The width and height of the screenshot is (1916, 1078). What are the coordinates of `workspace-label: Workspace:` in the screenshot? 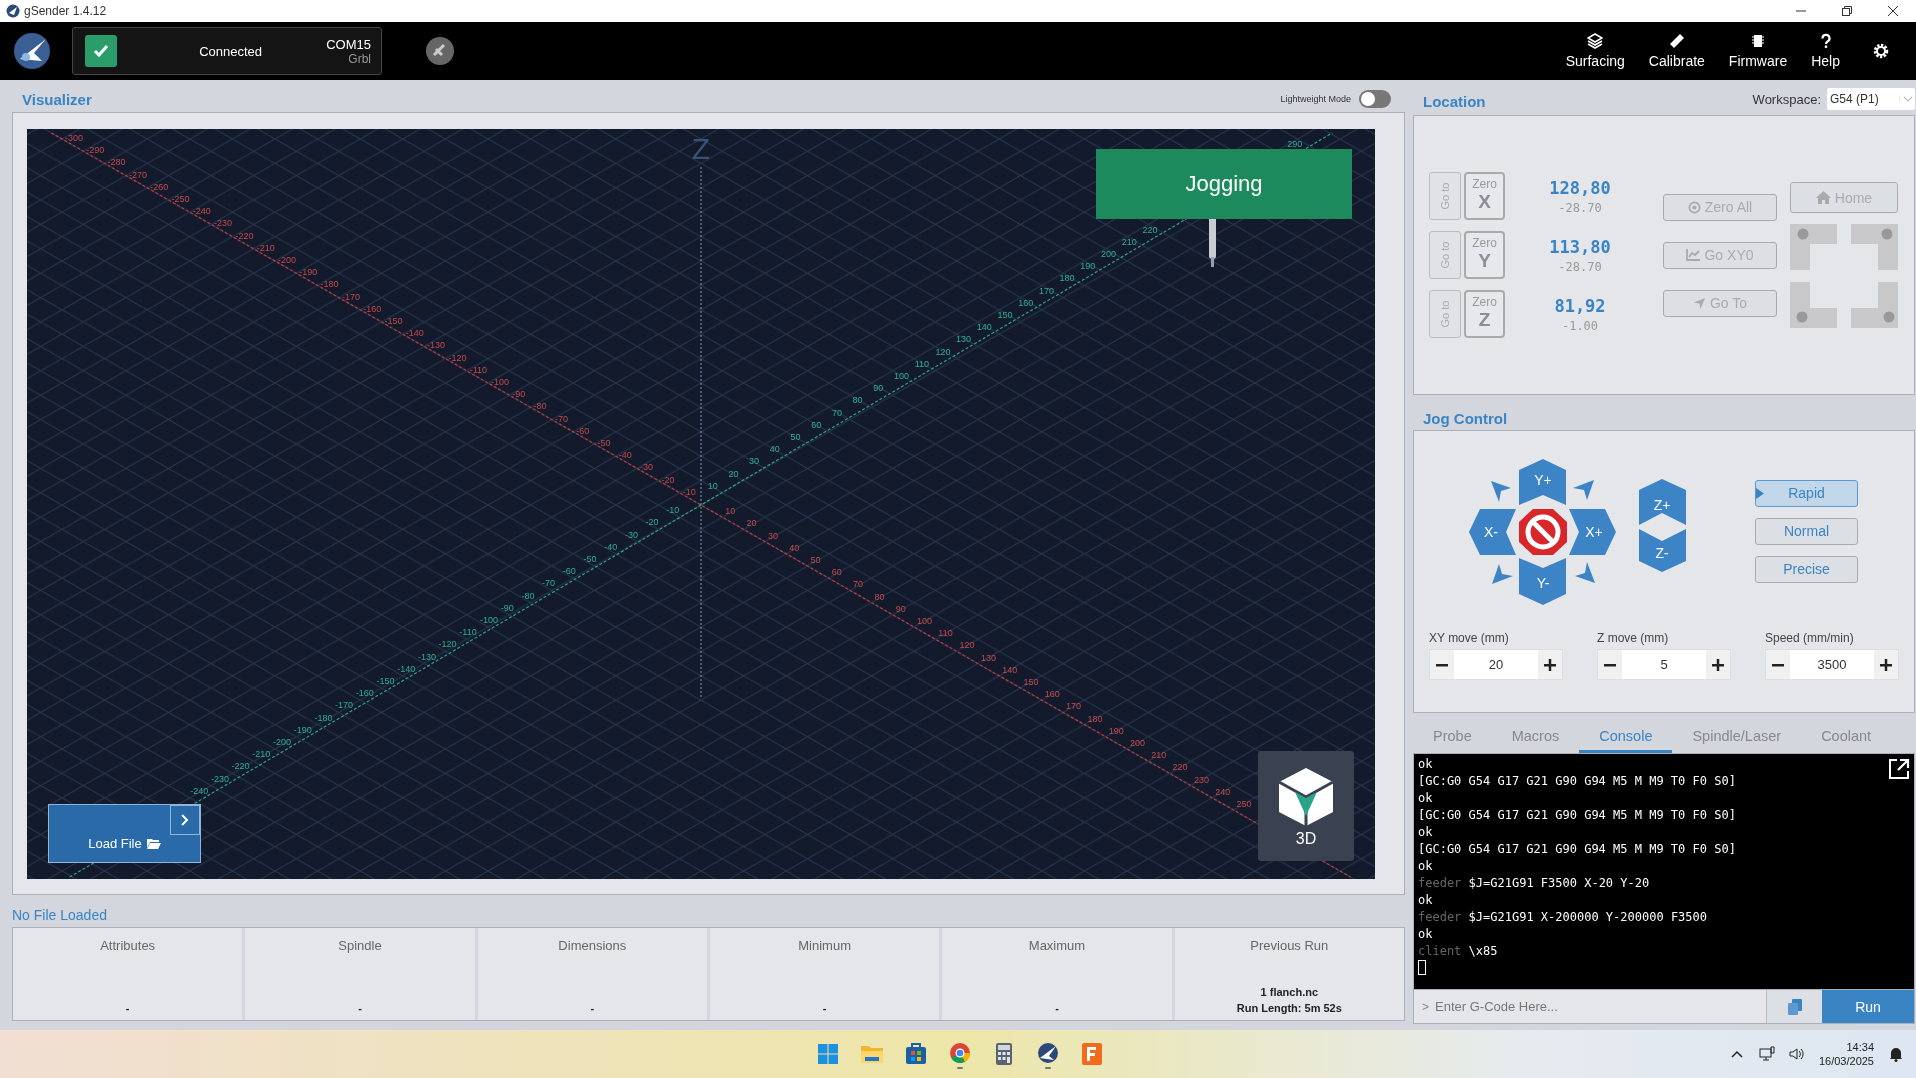 It's located at (1786, 99).